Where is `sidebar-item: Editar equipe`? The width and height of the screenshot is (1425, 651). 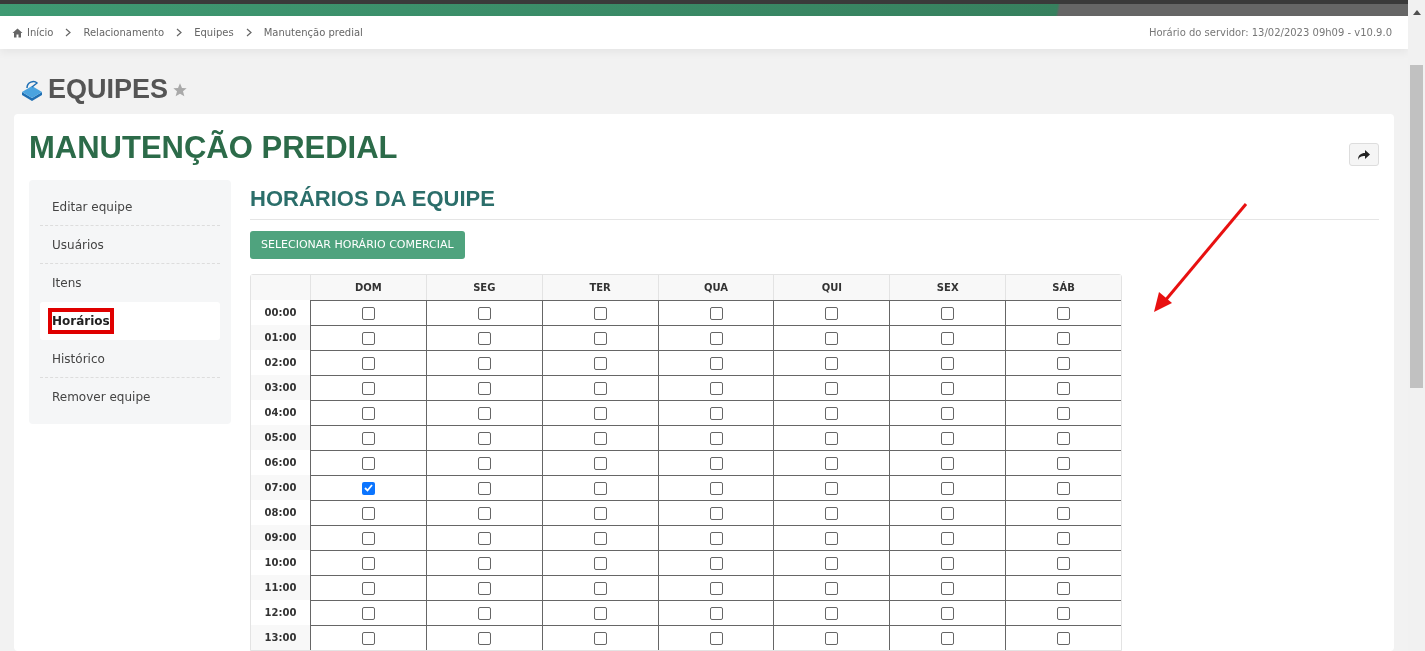 sidebar-item: Editar equipe is located at coordinates (130, 207).